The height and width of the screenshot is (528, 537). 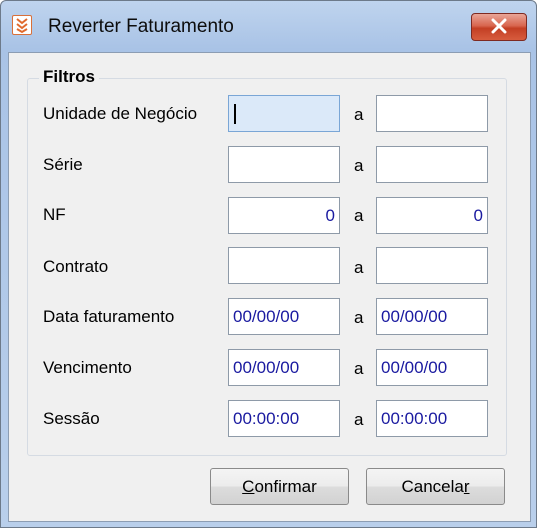 What do you see at coordinates (432, 265) in the screenshot?
I see `contract-to-input` at bounding box center [432, 265].